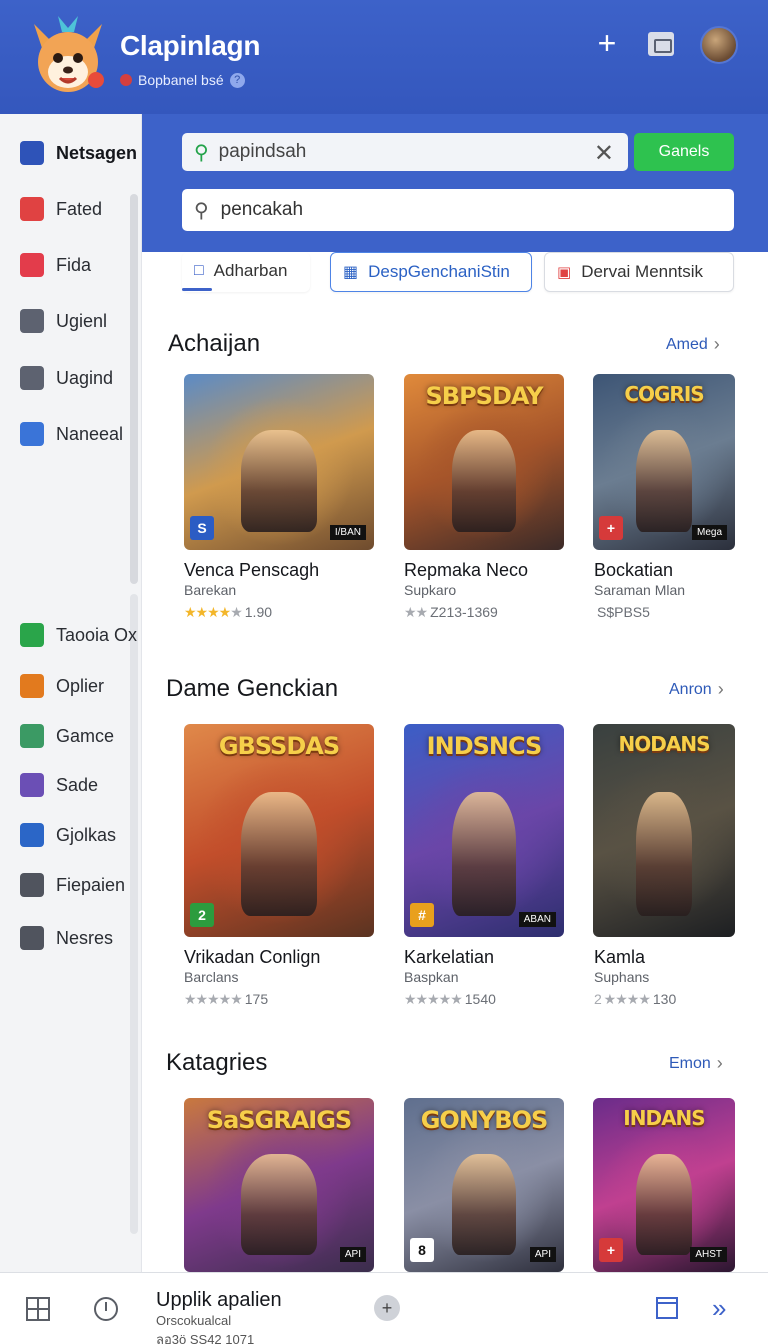  What do you see at coordinates (537, 919) in the screenshot?
I see `publisher-tag: ABAN` at bounding box center [537, 919].